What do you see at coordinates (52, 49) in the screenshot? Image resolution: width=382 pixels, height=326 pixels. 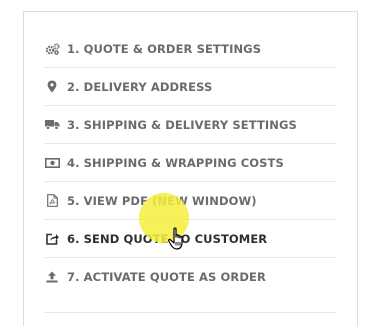 I see `gears-icon` at bounding box center [52, 49].